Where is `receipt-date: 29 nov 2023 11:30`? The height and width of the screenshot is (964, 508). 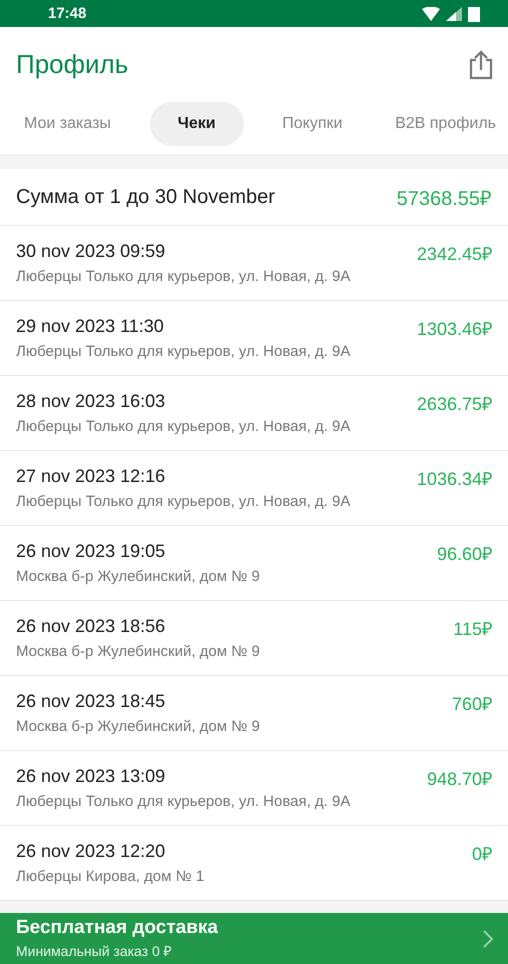
receipt-date: 29 nov 2023 11:30 is located at coordinates (90, 327).